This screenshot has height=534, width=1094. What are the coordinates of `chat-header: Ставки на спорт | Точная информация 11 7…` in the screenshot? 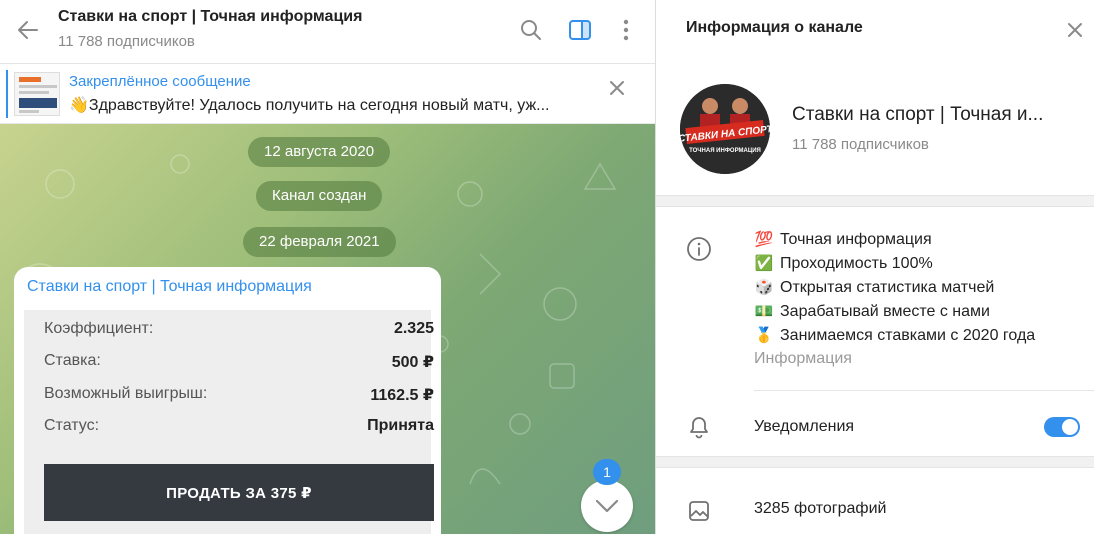 It's located at (327, 32).